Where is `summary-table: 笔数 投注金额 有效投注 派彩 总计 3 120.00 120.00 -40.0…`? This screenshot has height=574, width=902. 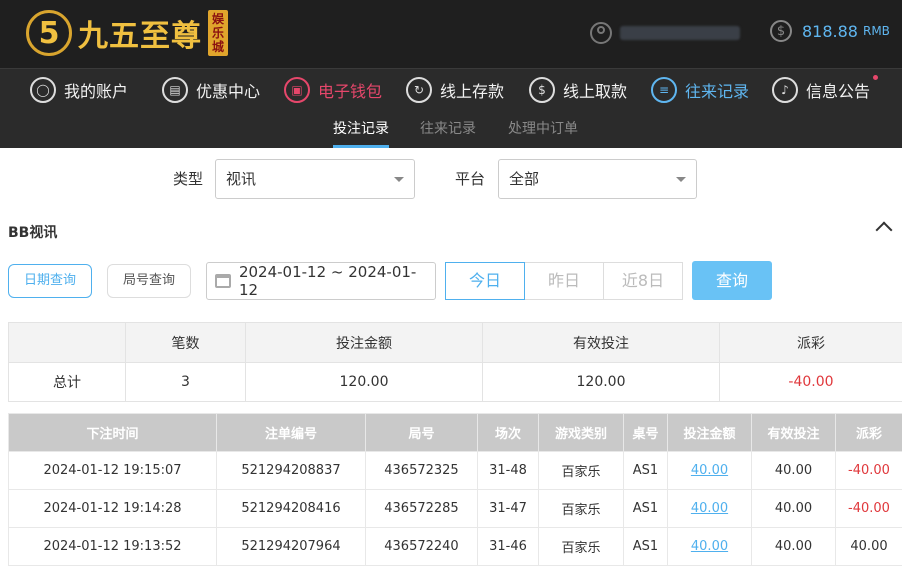
summary-table: 笔数 投注金额 有效投注 派彩 总计 3 120.00 120.00 -40.0… is located at coordinates (455, 362).